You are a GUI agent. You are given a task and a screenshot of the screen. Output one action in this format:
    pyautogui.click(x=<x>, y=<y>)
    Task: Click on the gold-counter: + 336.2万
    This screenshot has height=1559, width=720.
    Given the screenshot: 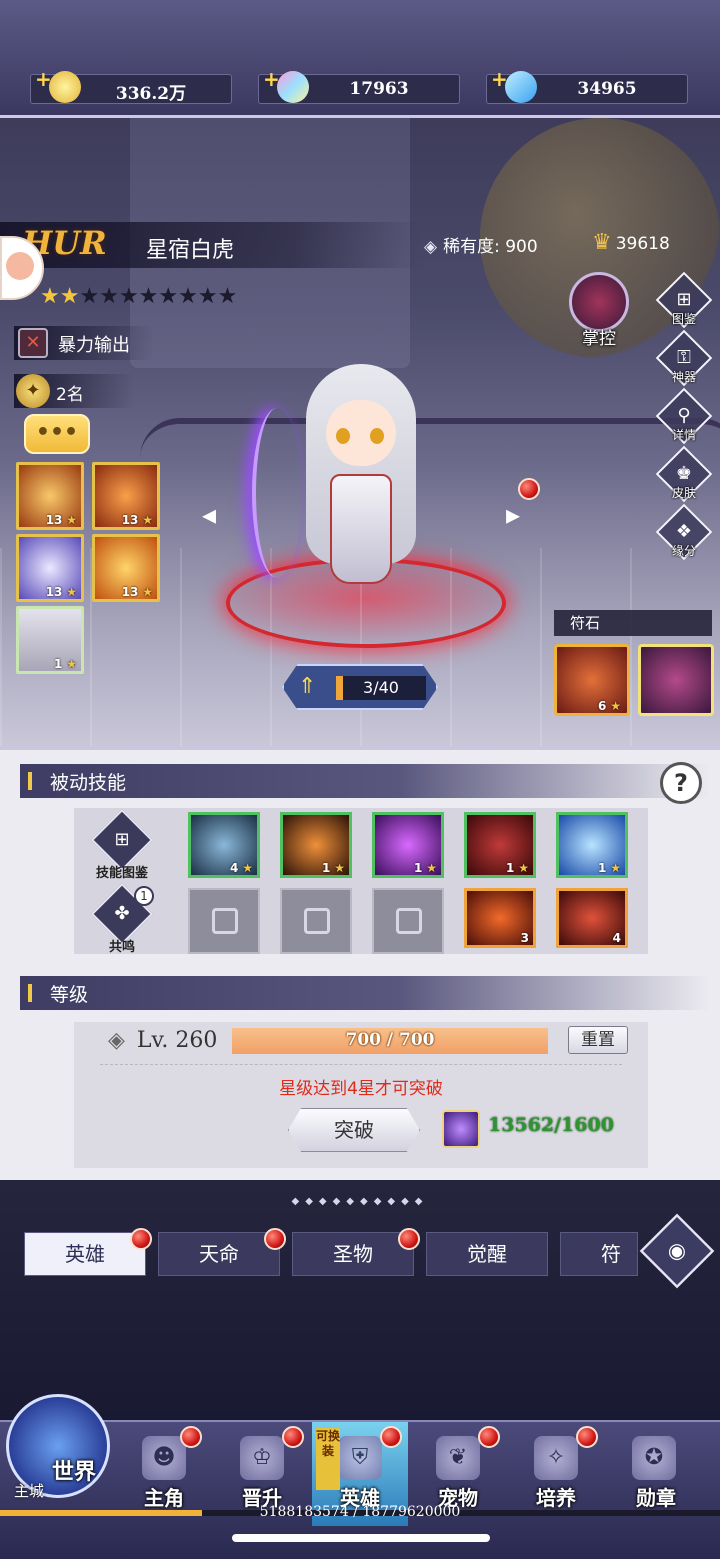 What is the action you would take?
    pyautogui.click(x=131, y=85)
    